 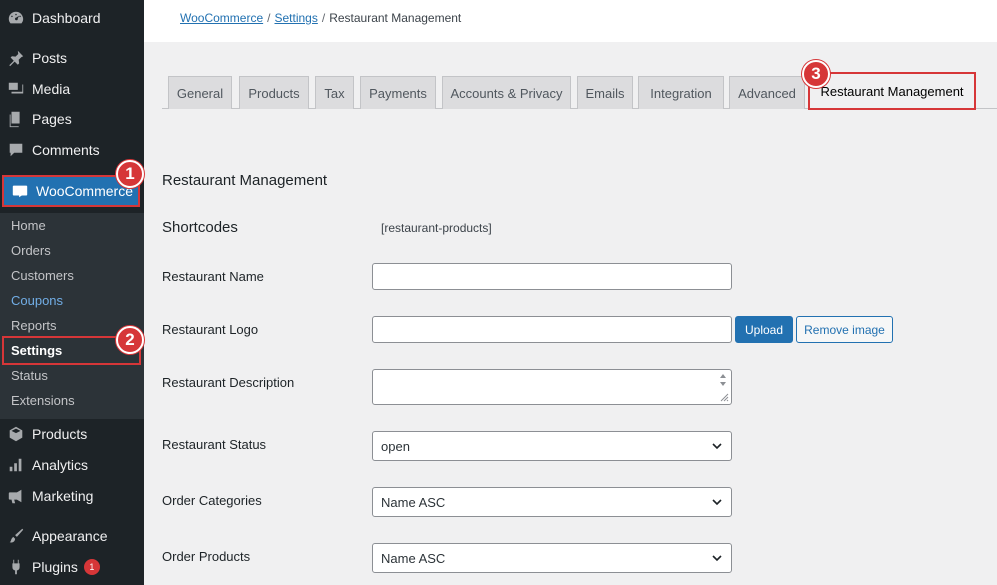 What do you see at coordinates (72, 58) in the screenshot?
I see `menu-posts: Posts` at bounding box center [72, 58].